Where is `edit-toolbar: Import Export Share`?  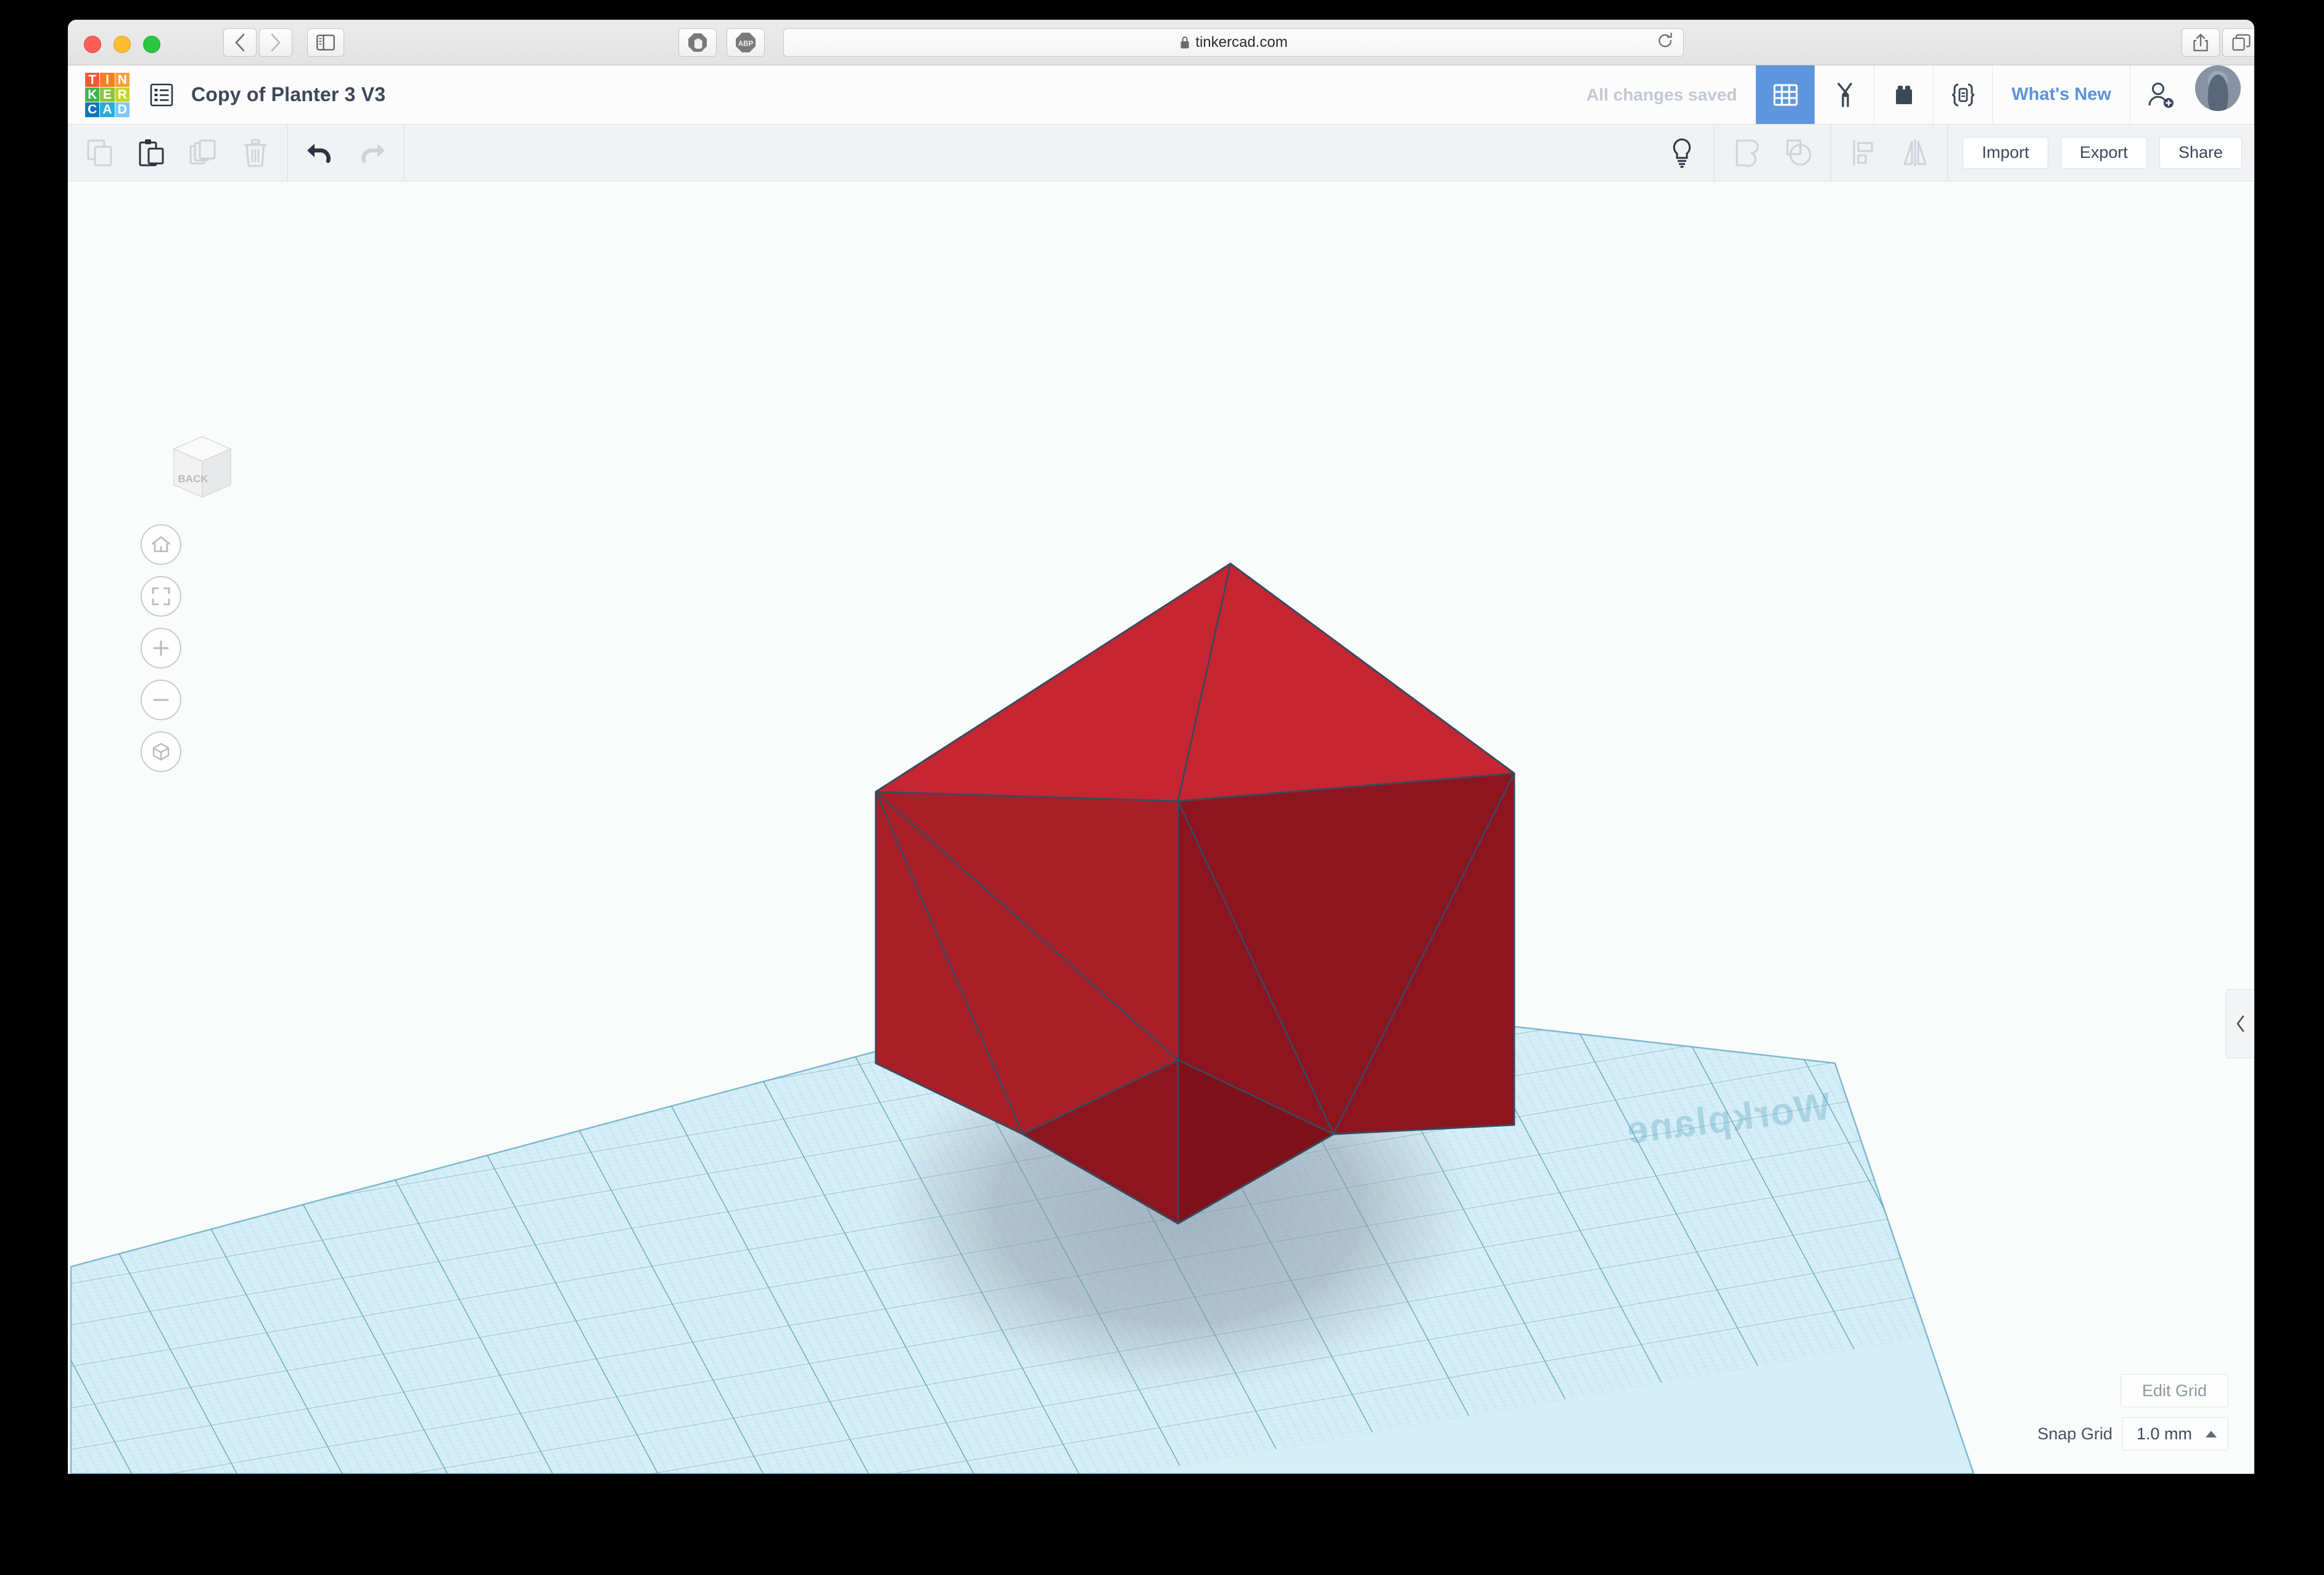
edit-toolbar: Import Export Share is located at coordinates (1161, 153).